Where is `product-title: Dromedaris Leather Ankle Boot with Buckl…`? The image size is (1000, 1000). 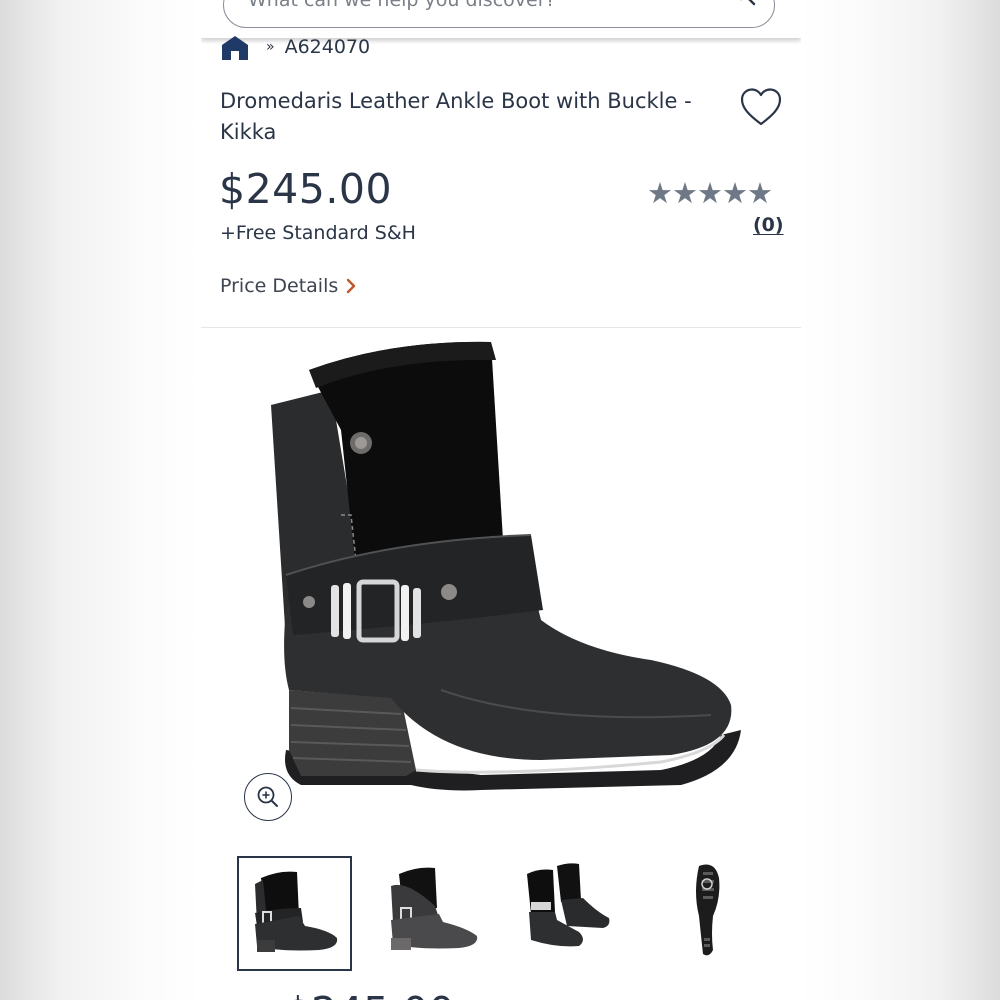 product-title: Dromedaris Leather Ankle Boot with Buckl… is located at coordinates (456, 116).